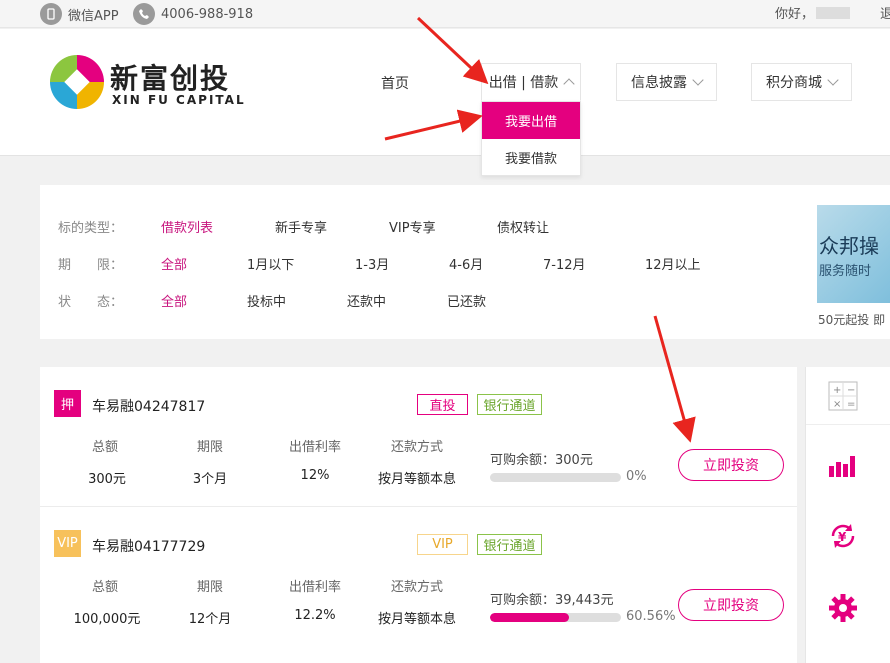  Describe the element at coordinates (651, 616) in the screenshot. I see `progress-percent: 60.56%` at that location.